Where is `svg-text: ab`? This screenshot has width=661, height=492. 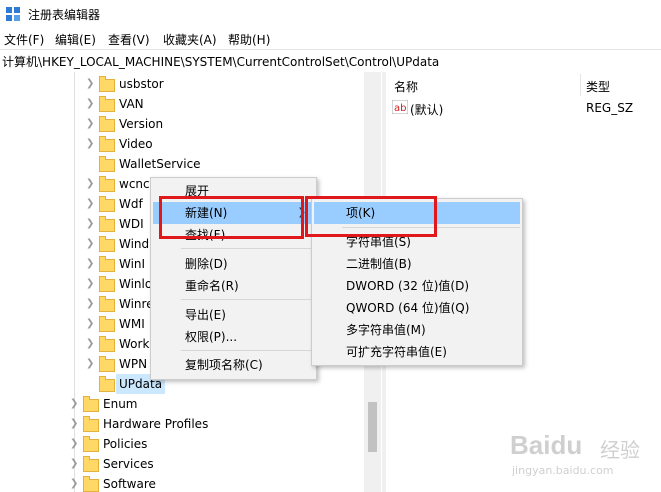
svg-text: ab is located at coordinates (400, 108).